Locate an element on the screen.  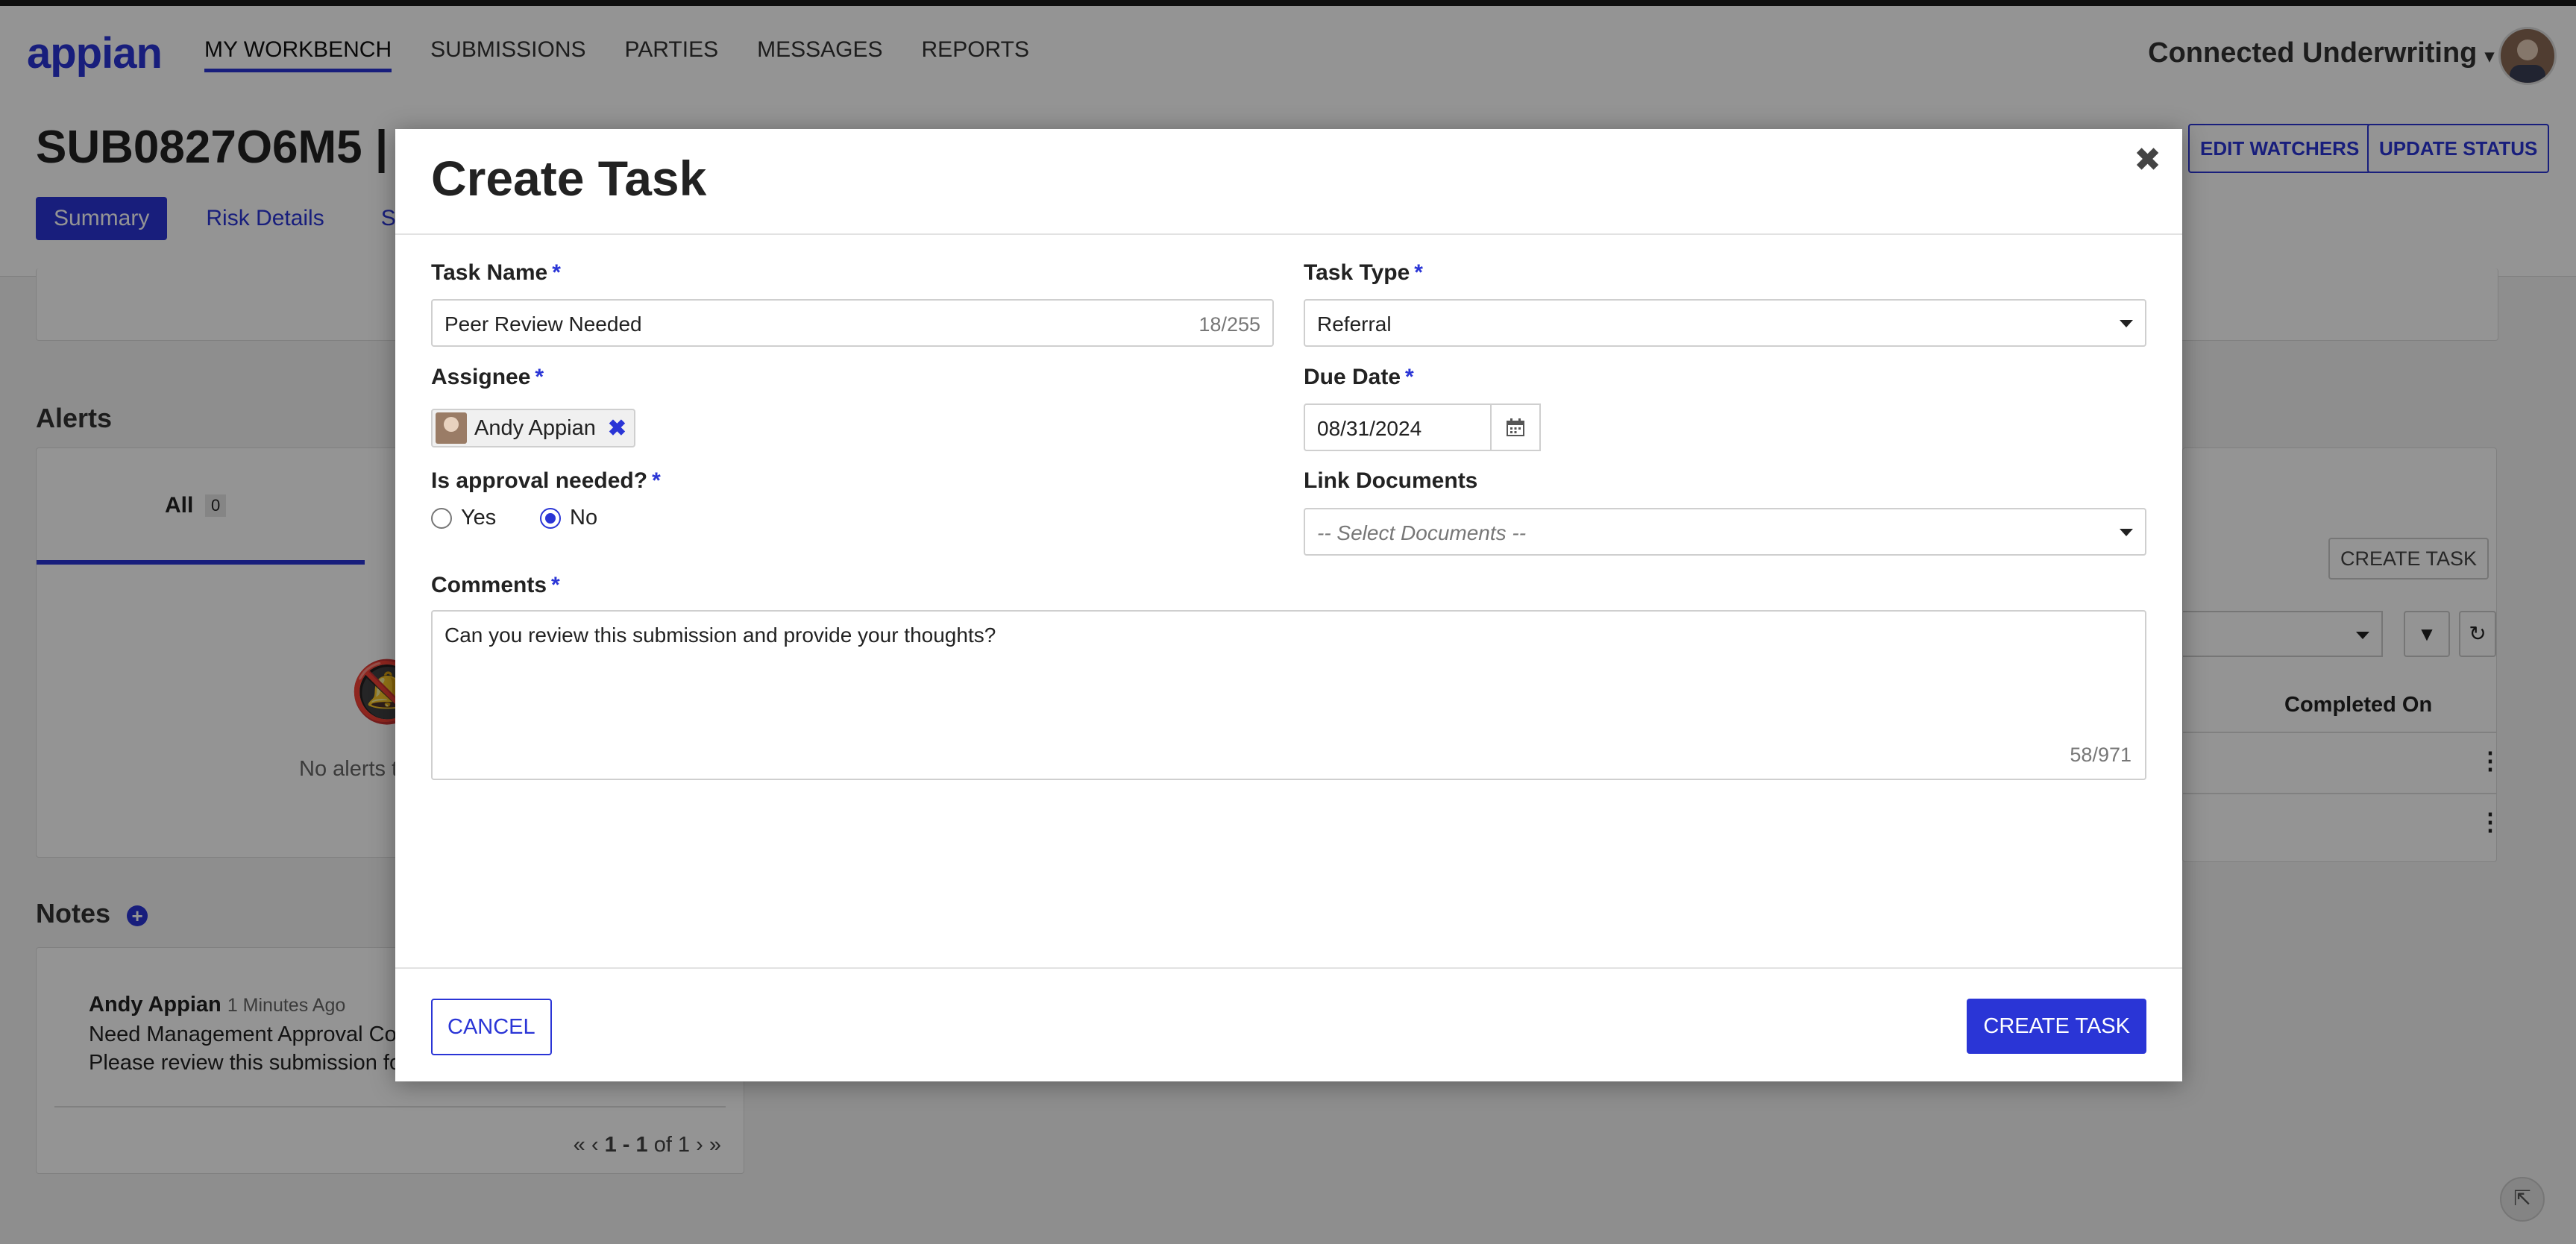
task-type-label: Task Type * is located at coordinates (1364, 273).